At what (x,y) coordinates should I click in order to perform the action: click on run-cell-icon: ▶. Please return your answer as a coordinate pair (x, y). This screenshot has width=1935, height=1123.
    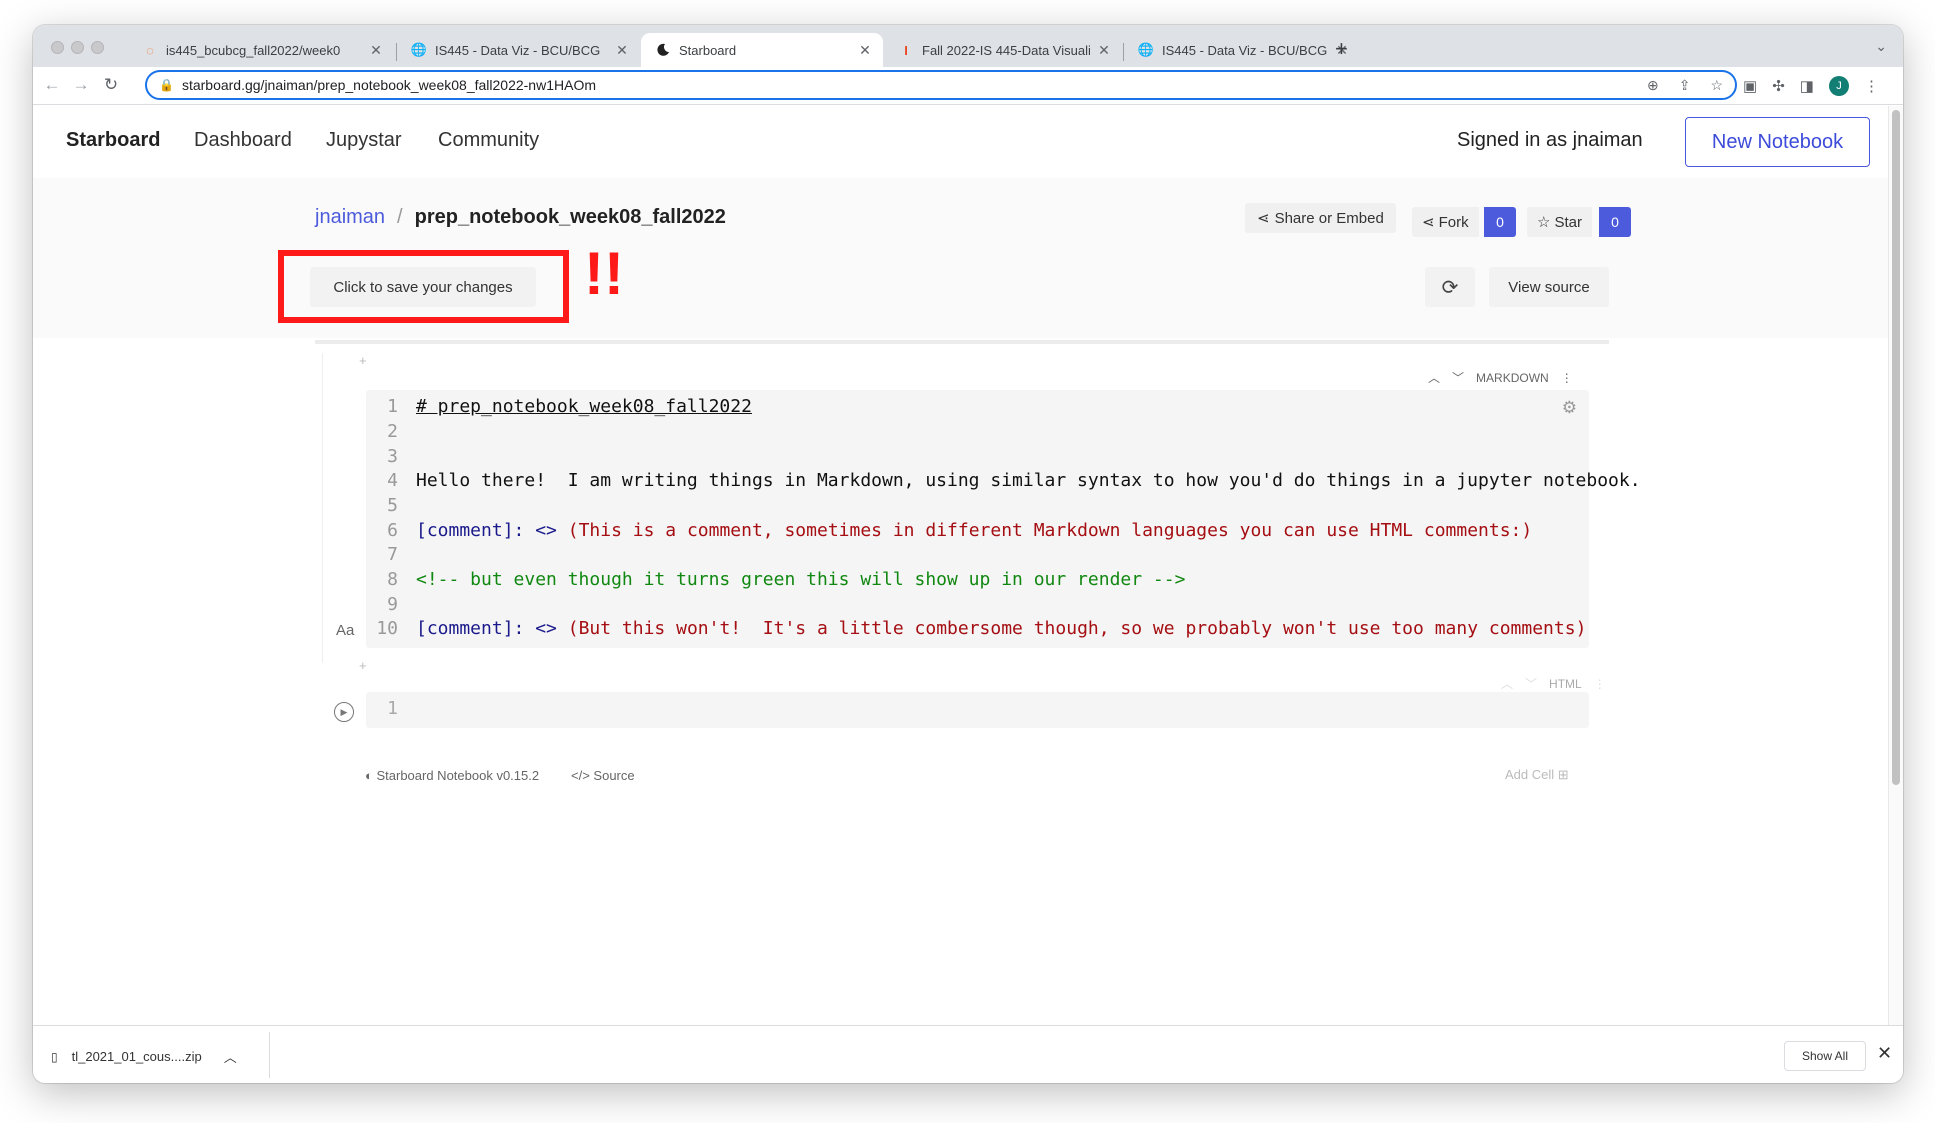
    Looking at the image, I should click on (344, 712).